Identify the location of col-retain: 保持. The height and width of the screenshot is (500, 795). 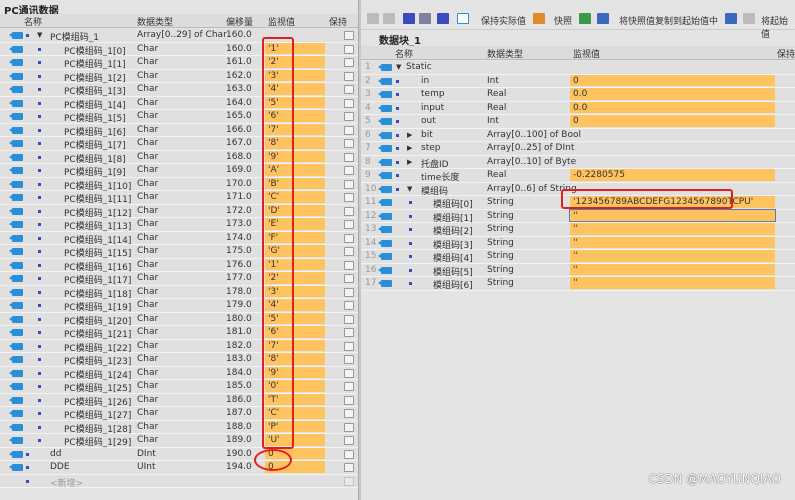
(786, 53).